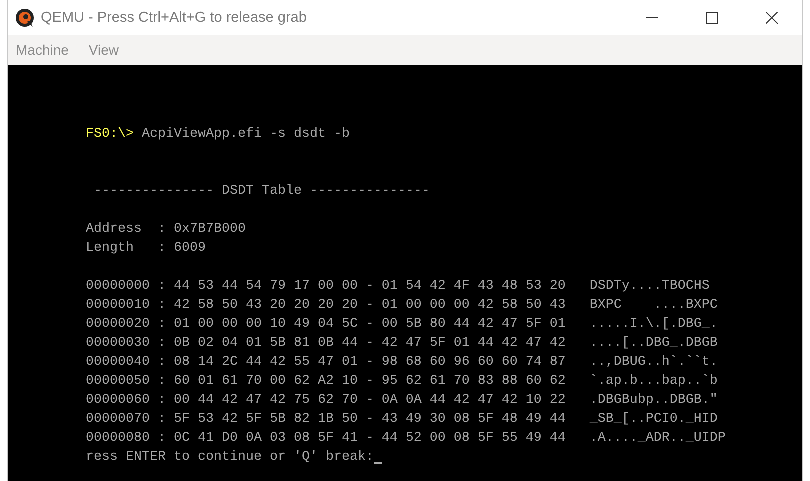 The image size is (810, 481). What do you see at coordinates (654, 362) in the screenshot?
I see `ascii-text: ..,DBUG..h`.``t.` at bounding box center [654, 362].